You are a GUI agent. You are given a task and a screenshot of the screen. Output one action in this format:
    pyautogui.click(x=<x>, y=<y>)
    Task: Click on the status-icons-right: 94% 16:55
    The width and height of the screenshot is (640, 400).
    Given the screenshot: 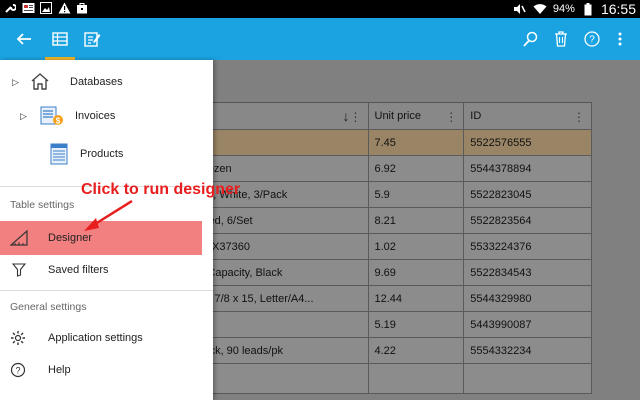 What is the action you would take?
    pyautogui.click(x=574, y=9)
    